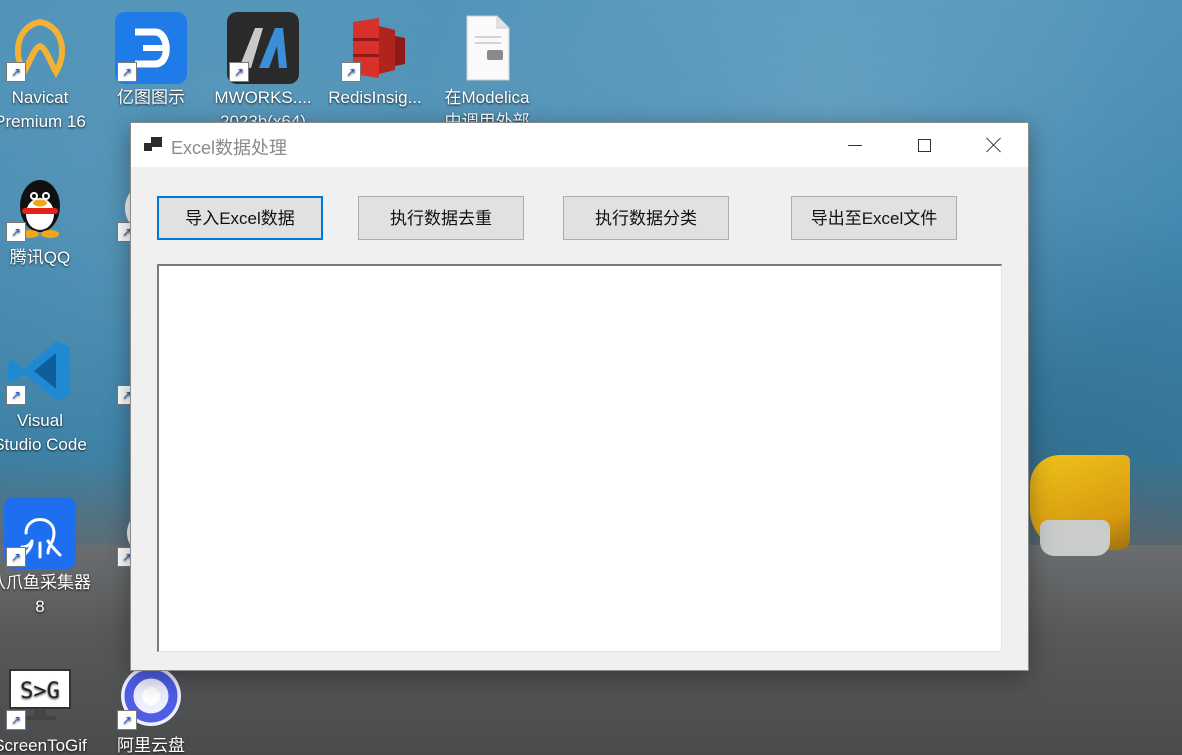  Describe the element at coordinates (40, 691) in the screenshot. I see `svg-text: S>G` at that location.